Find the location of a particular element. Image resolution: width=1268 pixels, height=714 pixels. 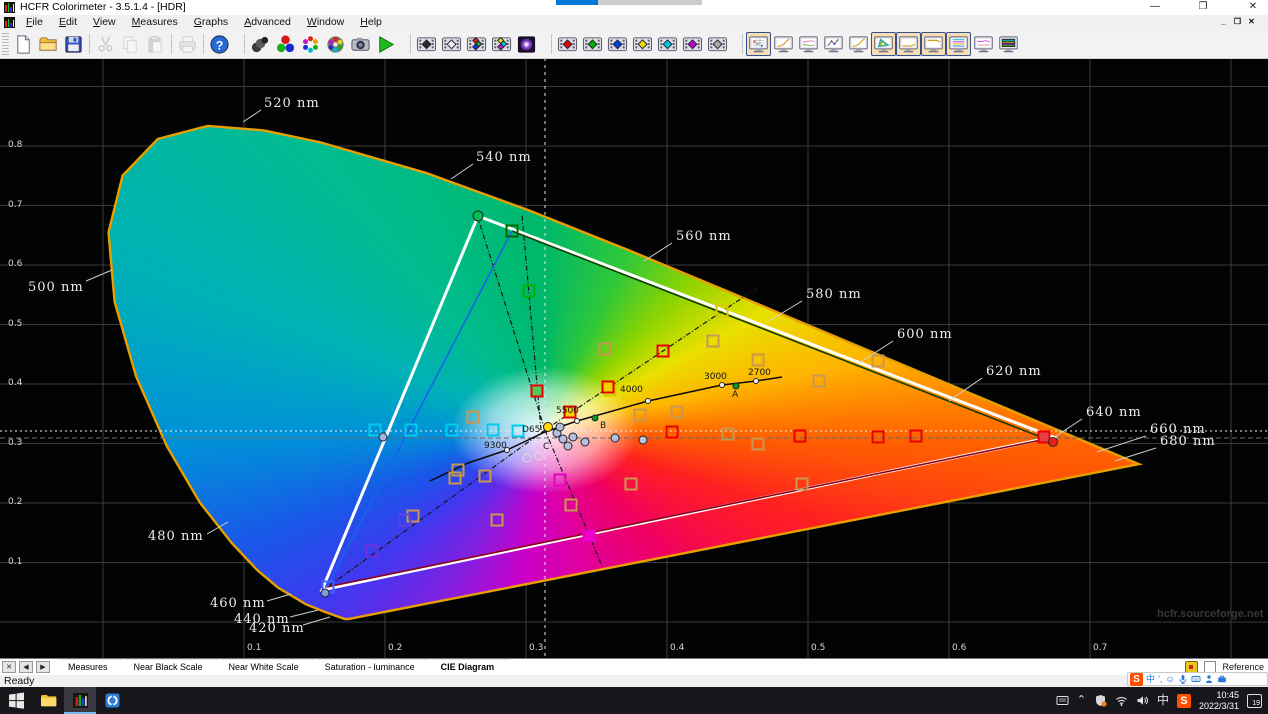

notification-center-icon: 19 is located at coordinates (1254, 700).